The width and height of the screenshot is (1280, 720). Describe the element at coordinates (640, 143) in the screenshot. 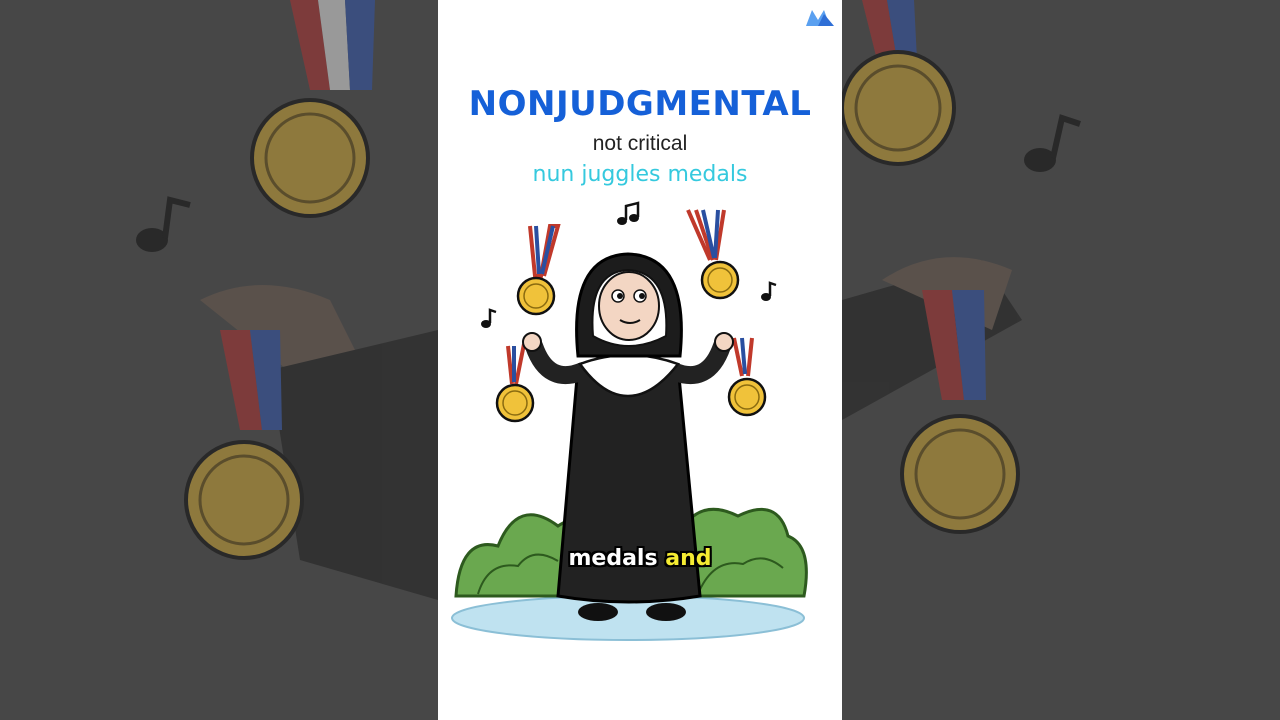

I see `word-definition: not critical` at that location.